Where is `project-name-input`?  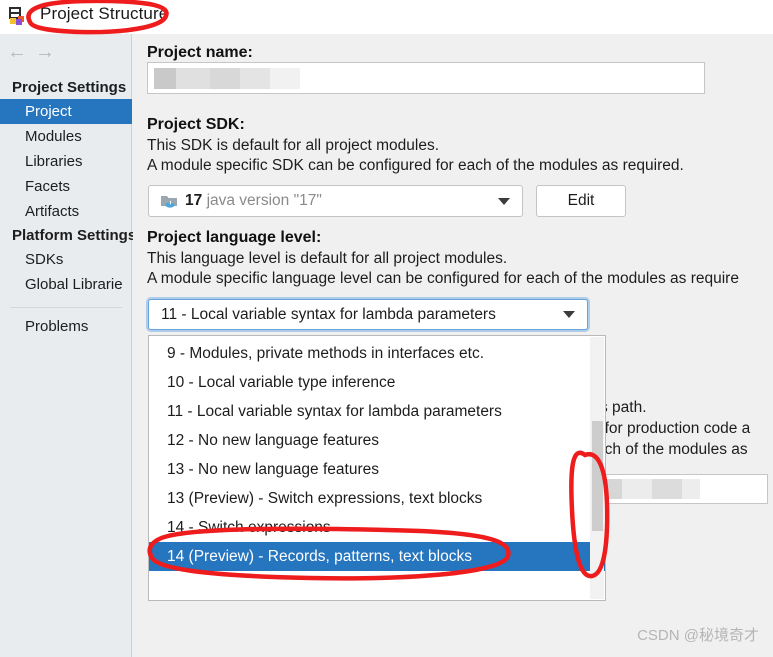
project-name-input is located at coordinates (426, 78).